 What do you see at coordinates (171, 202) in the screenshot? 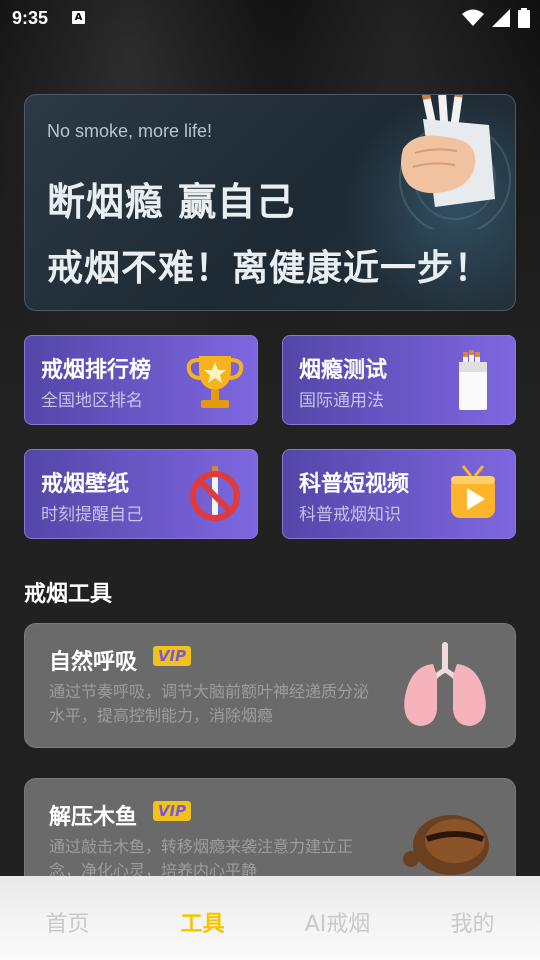
I see `banner-headline: 断烟瘾 赢自己` at bounding box center [171, 202].